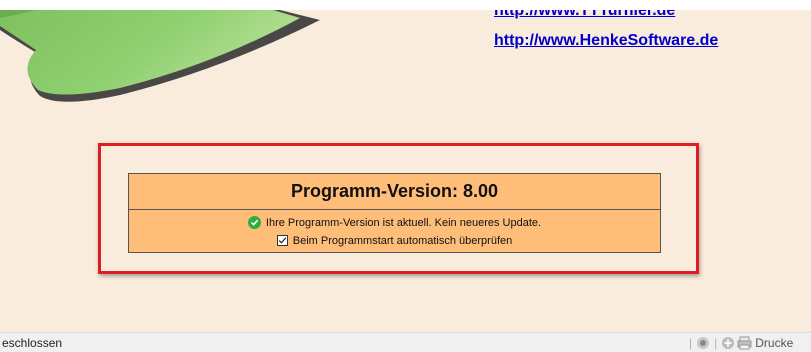 This screenshot has height=352, width=811. I want to click on printer-icon, so click(744, 343).